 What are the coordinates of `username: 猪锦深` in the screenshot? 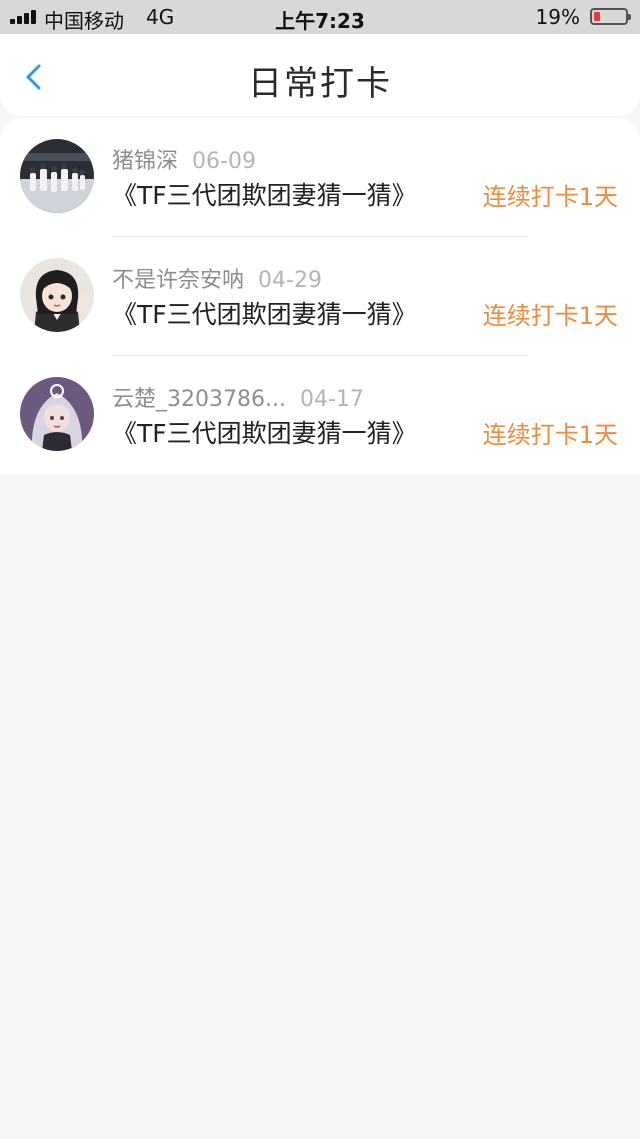 It's located at (145, 161).